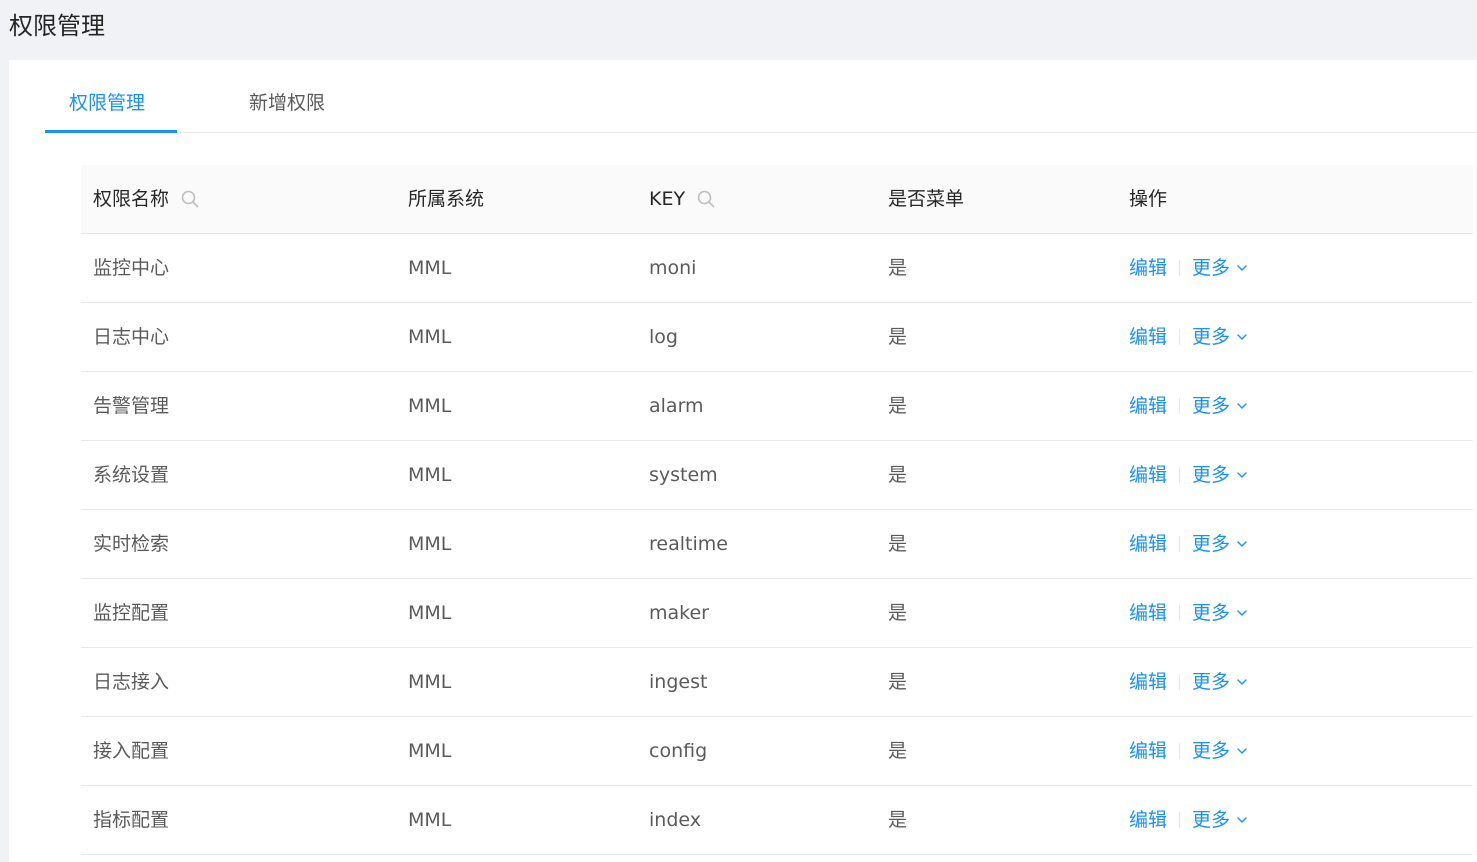 Image resolution: width=1477 pixels, height=862 pixels. I want to click on permission-name-cell: 接入配置, so click(131, 751).